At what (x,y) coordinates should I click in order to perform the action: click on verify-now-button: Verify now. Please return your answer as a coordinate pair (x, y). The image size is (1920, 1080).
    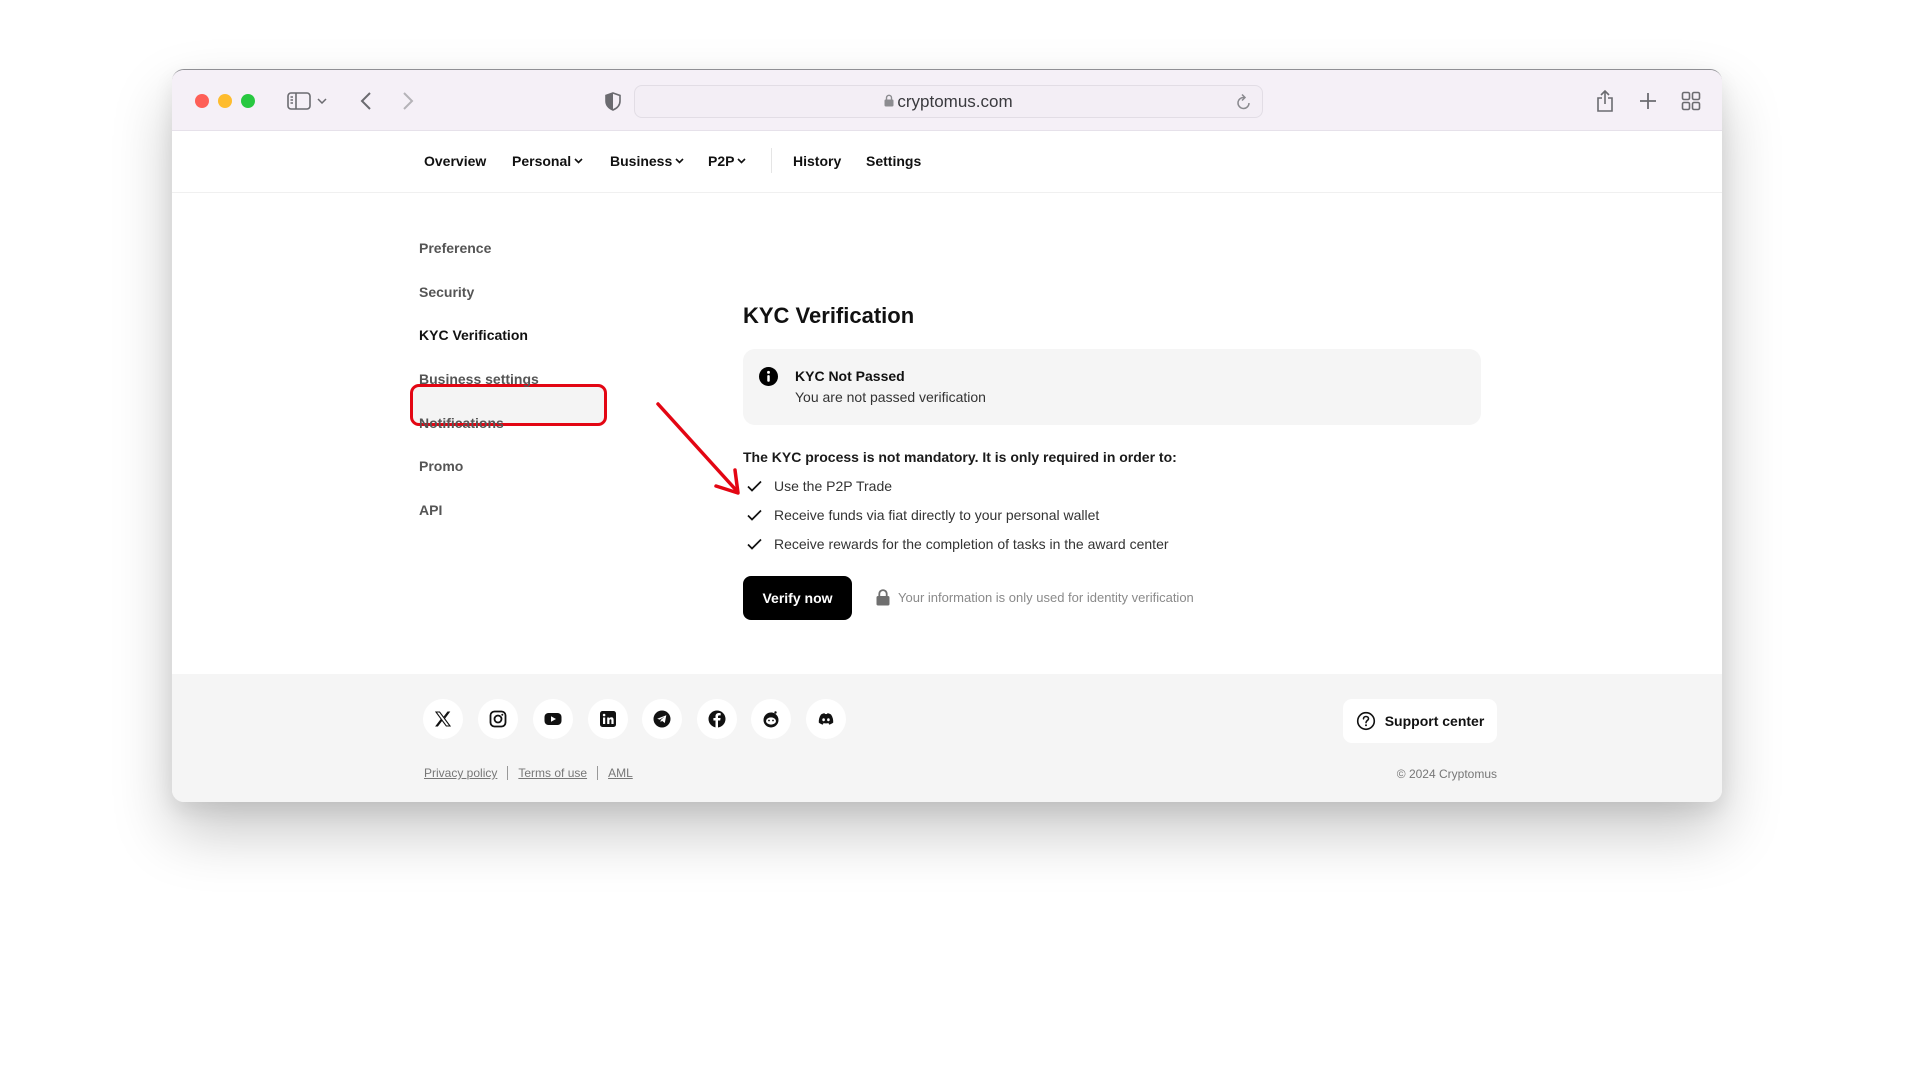
    Looking at the image, I should click on (797, 598).